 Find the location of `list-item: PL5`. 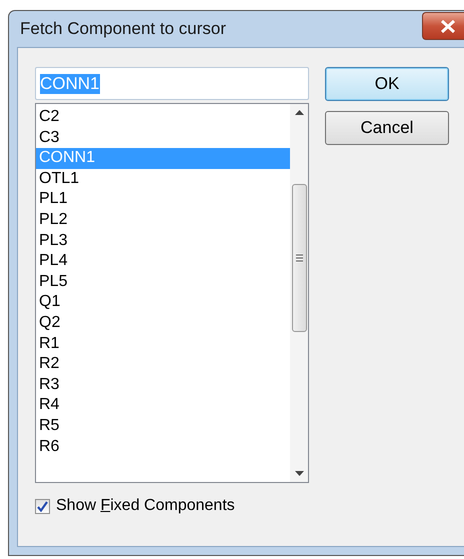

list-item: PL5 is located at coordinates (163, 282).